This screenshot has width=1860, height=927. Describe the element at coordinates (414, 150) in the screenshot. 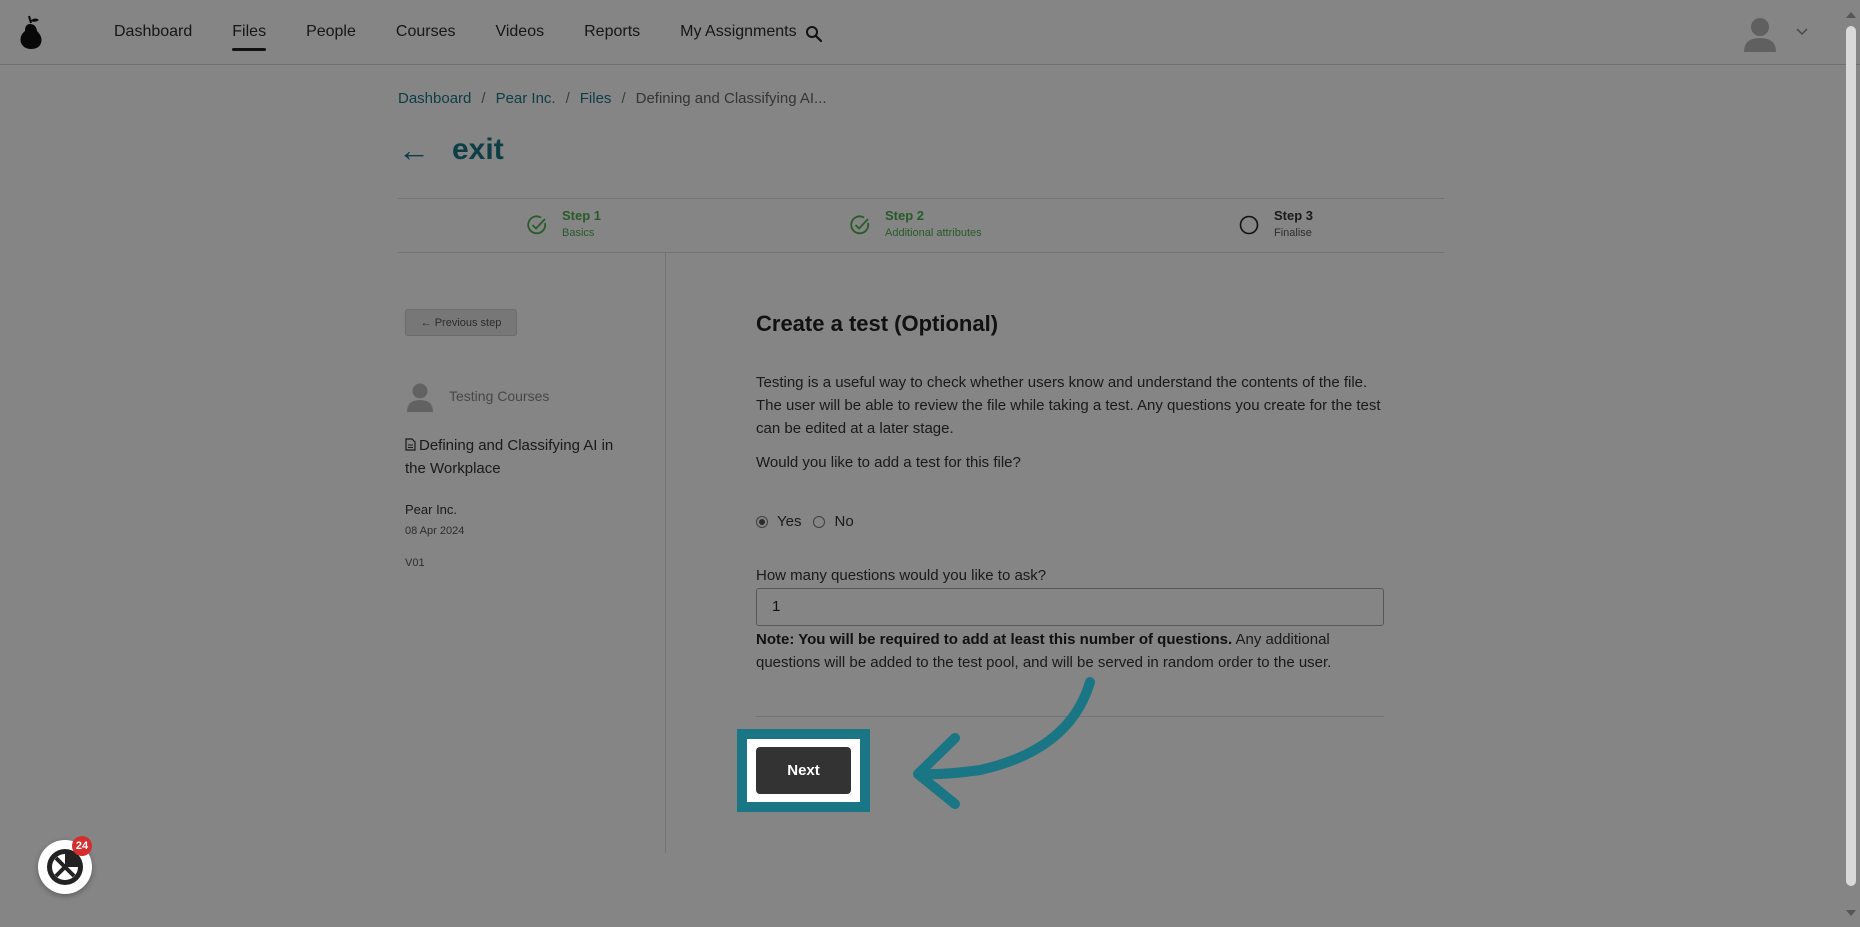

I see `back-arrow-icon: ←` at that location.